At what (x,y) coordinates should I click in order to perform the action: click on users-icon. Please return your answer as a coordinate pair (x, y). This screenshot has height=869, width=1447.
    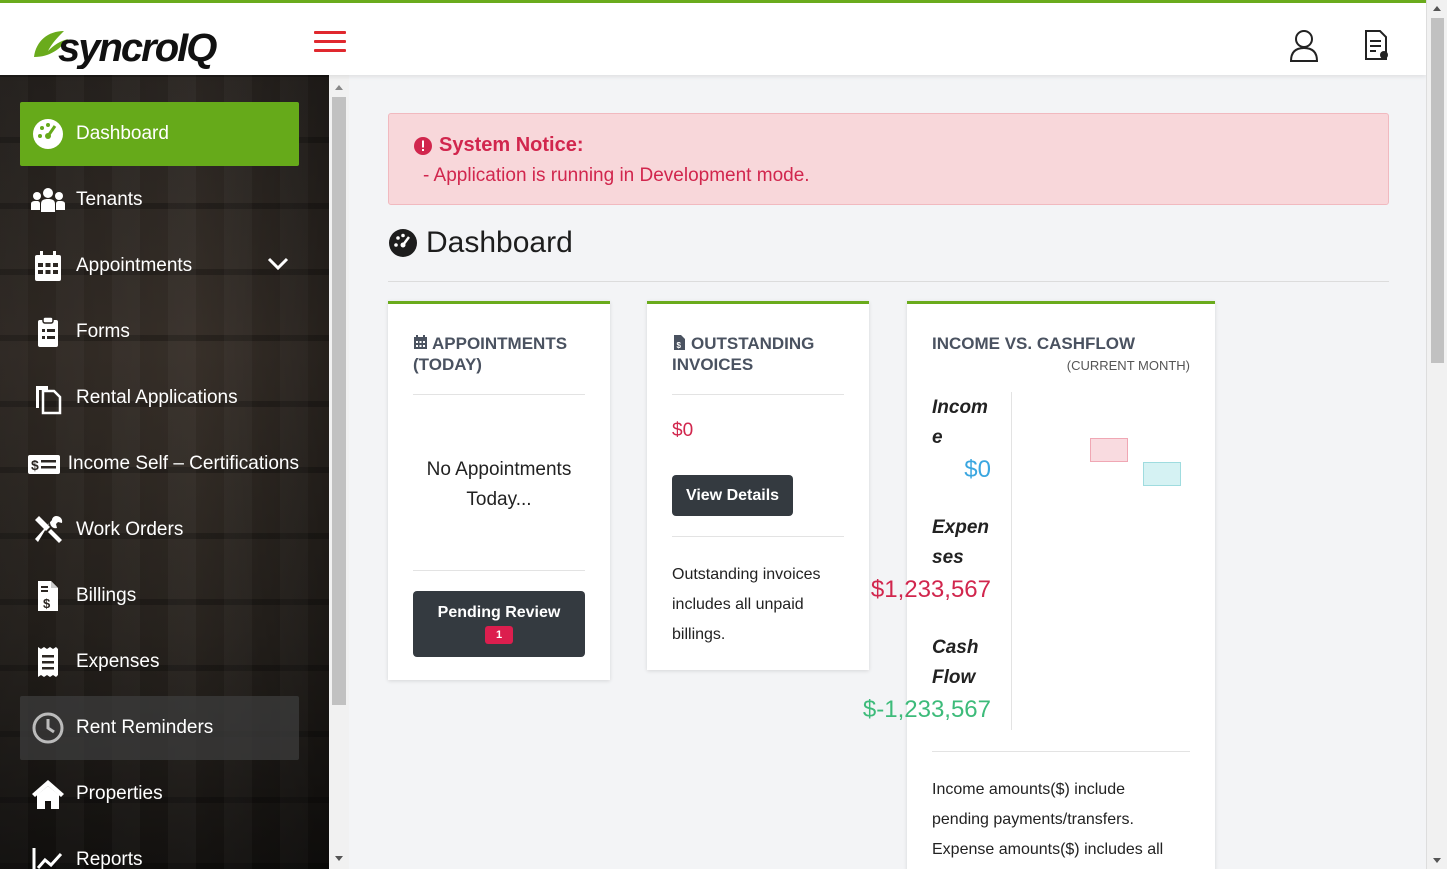
    Looking at the image, I should click on (48, 200).